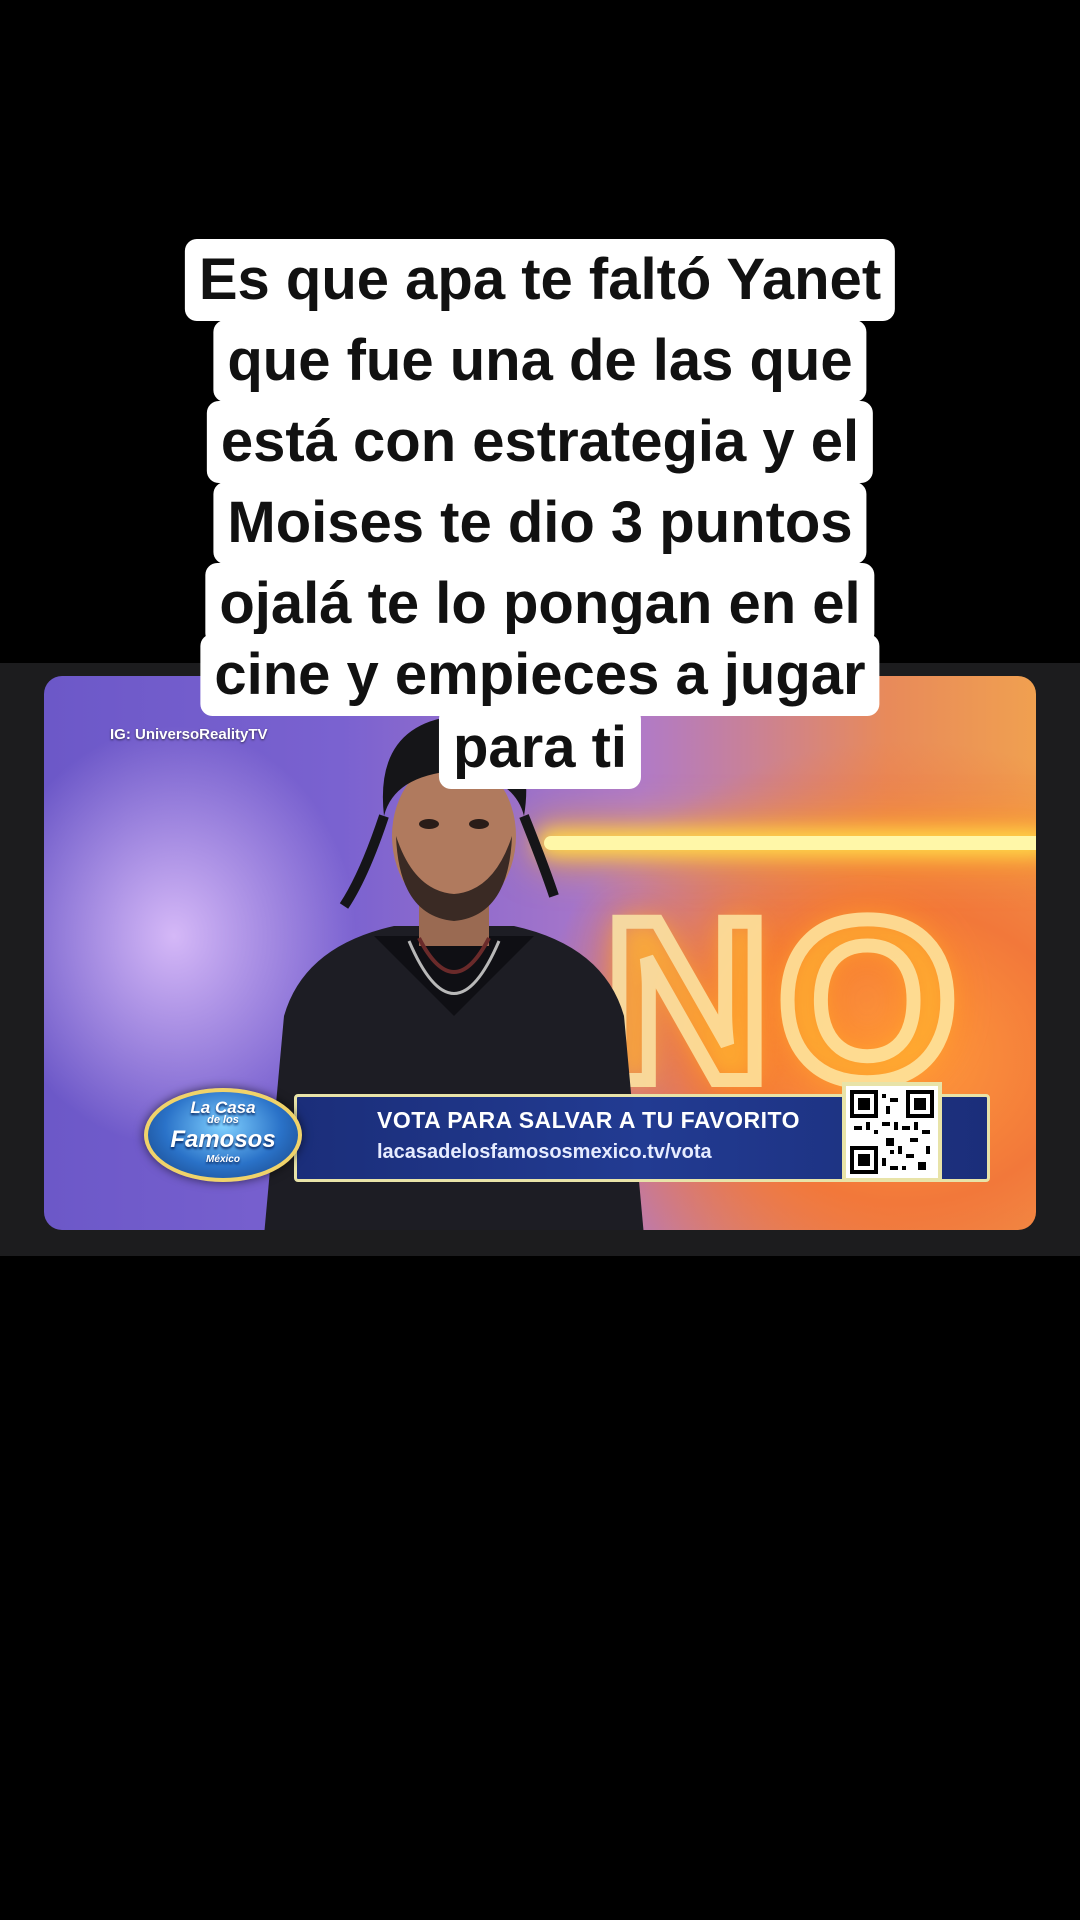 This screenshot has height=1920, width=1080. I want to click on show-logo-line3: Famosos, so click(223, 1139).